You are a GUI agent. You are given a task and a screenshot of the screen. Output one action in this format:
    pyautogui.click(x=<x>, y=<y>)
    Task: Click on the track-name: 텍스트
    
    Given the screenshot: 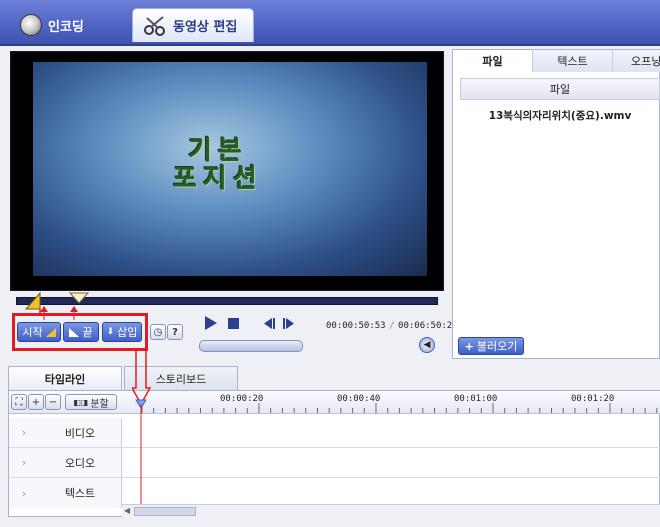 What is the action you would take?
    pyautogui.click(x=80, y=493)
    